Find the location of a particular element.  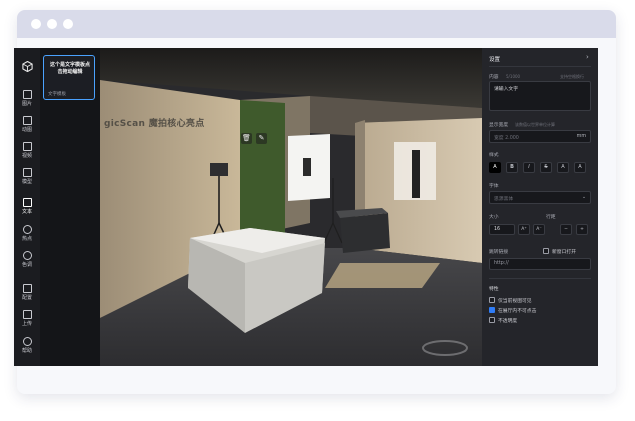

feature-checkbox-visible is located at coordinates (492, 300).